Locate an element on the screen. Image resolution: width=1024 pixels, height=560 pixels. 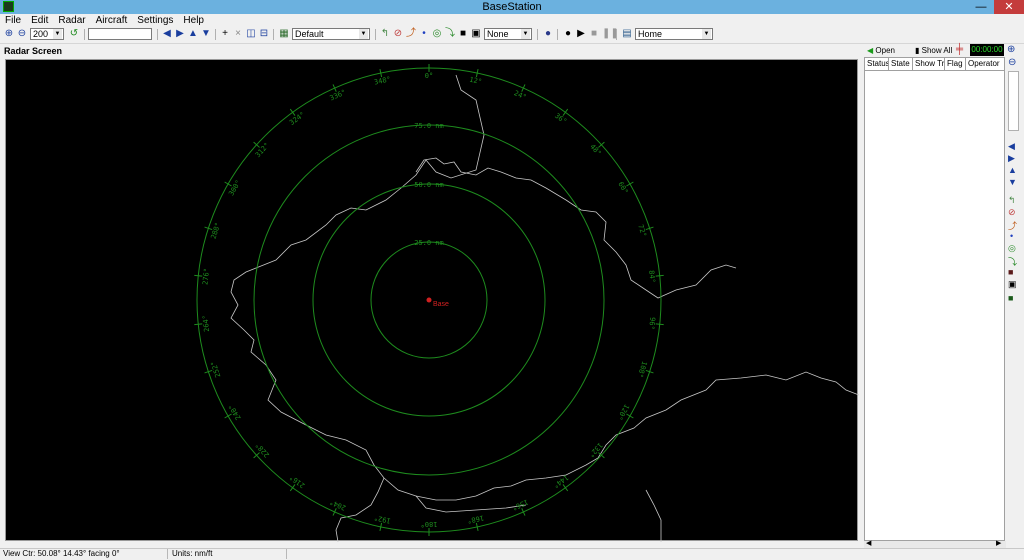
route-icon: ⤵ is located at coordinates (450, 34).